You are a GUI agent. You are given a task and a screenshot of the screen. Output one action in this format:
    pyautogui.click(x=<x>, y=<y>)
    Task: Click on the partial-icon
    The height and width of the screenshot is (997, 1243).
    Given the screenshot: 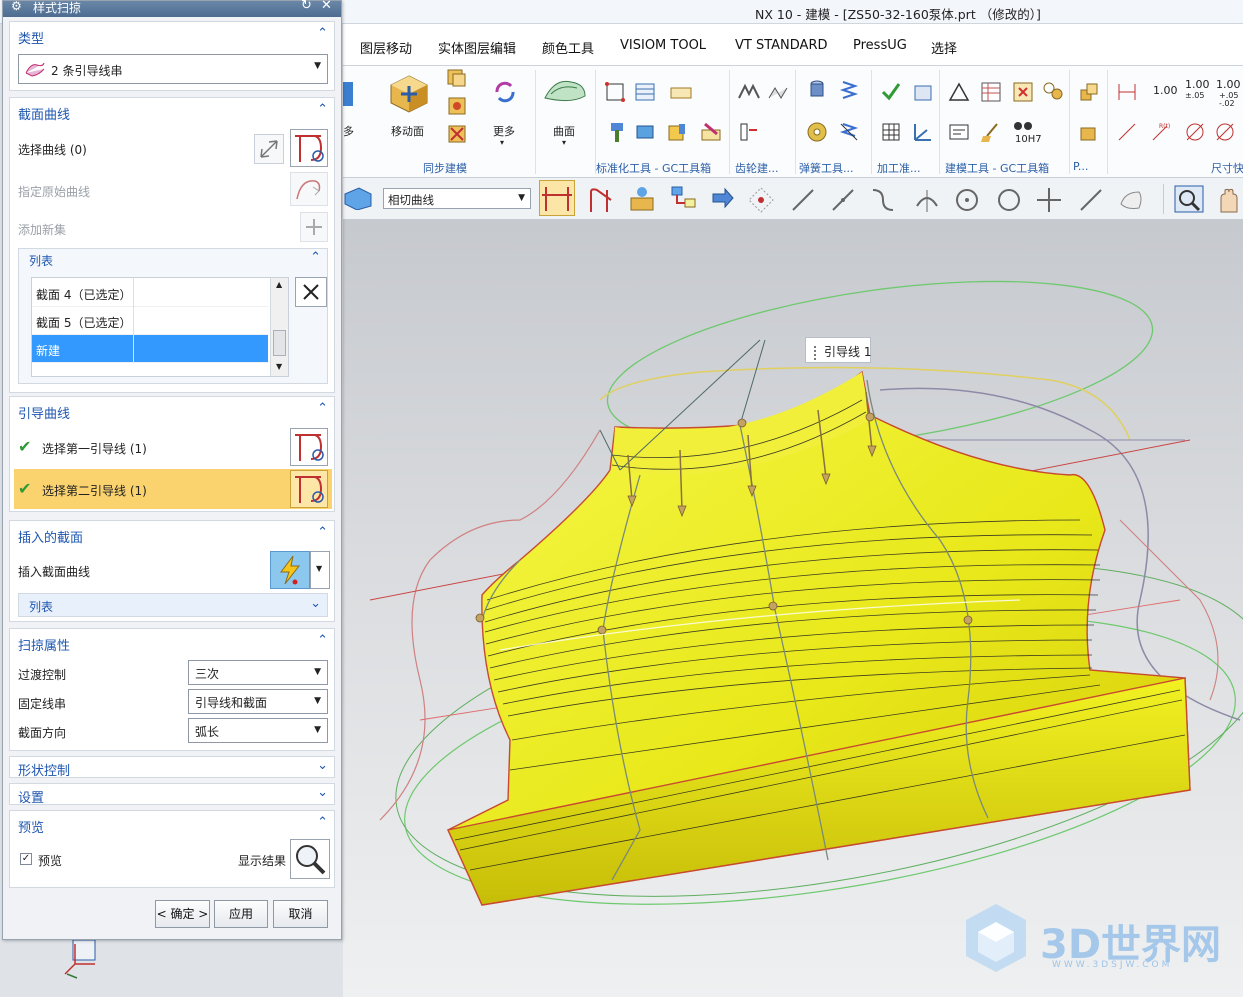 What is the action you would take?
    pyautogui.click(x=348, y=94)
    